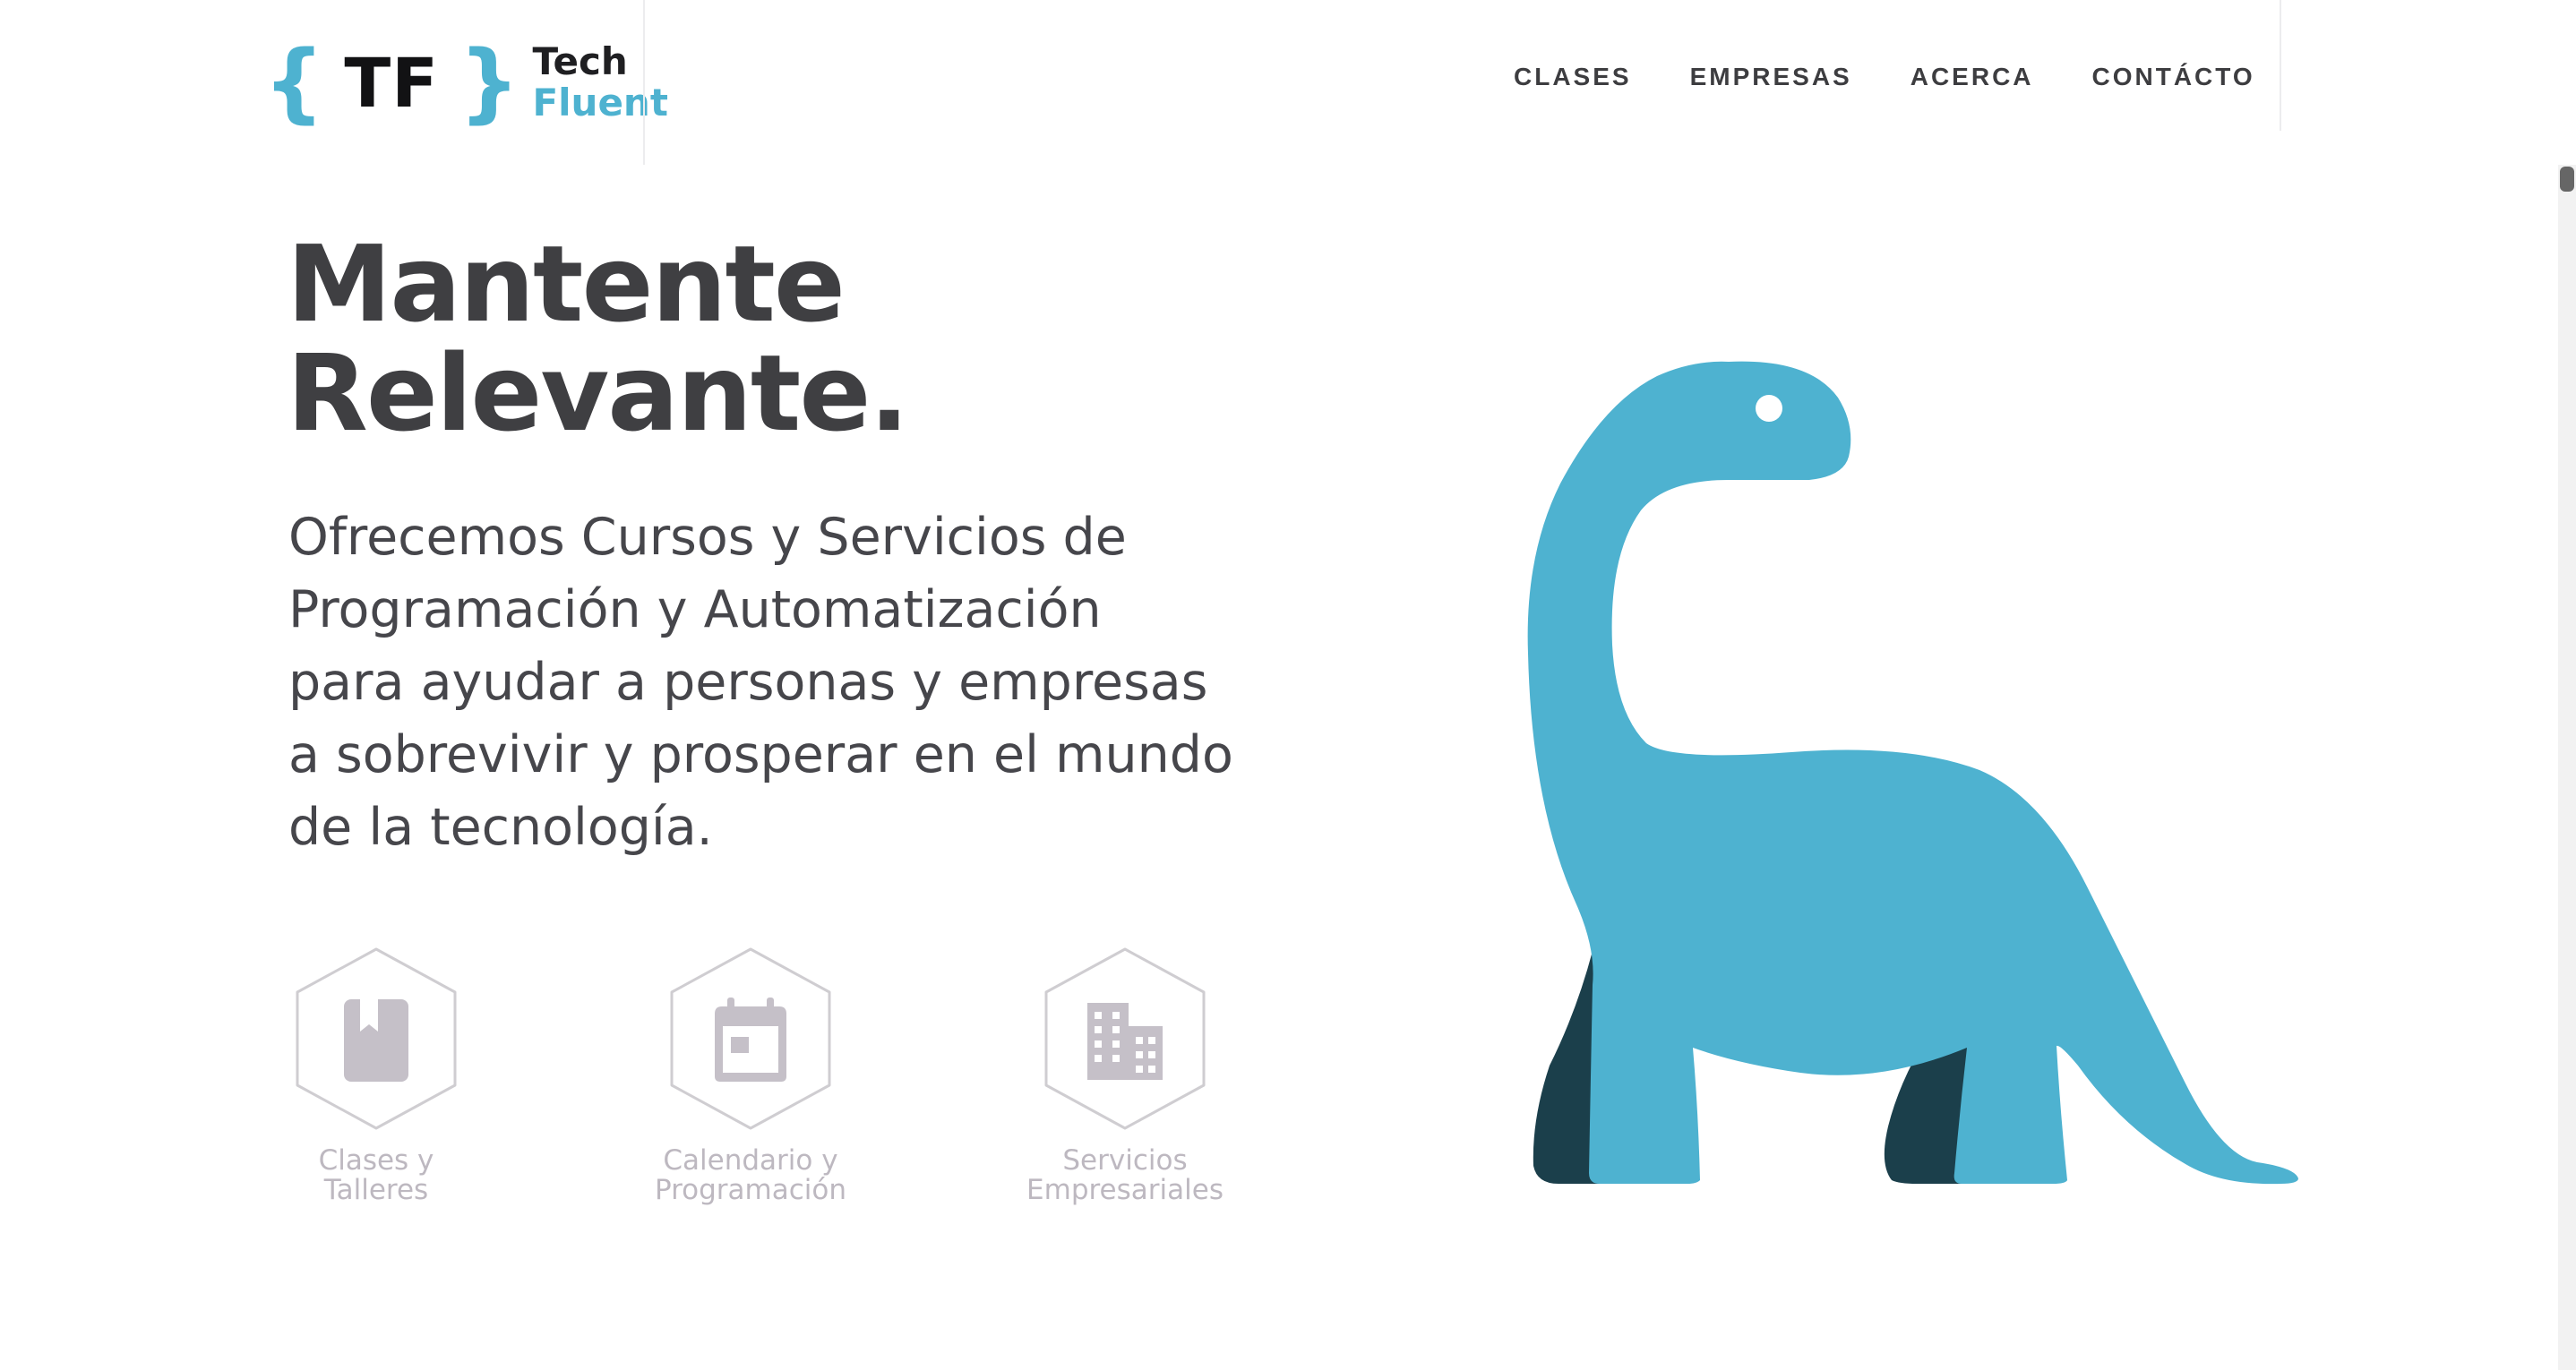 The height and width of the screenshot is (1370, 2576). Describe the element at coordinates (2280, 65) in the screenshot. I see `header-divider-right` at that location.